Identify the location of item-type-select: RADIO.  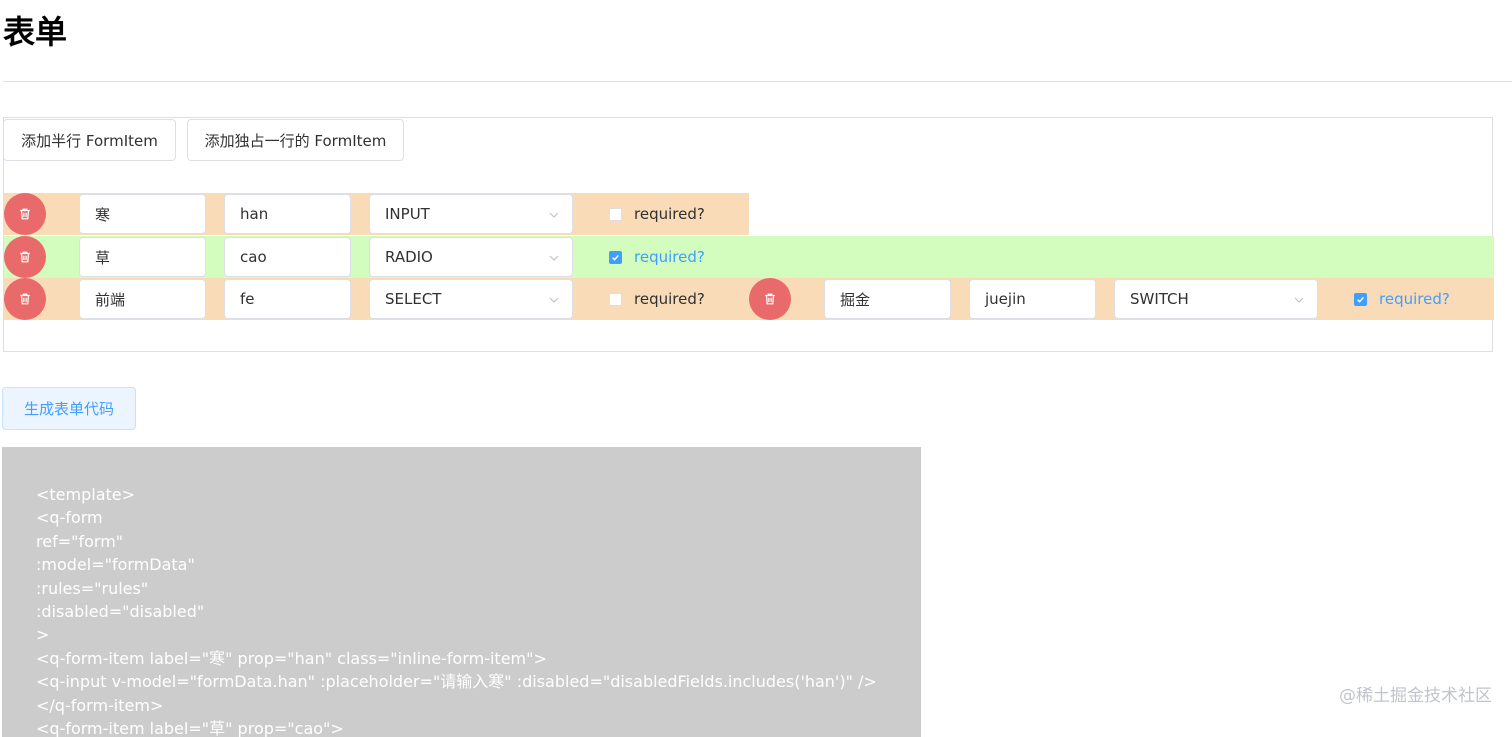
(471, 257).